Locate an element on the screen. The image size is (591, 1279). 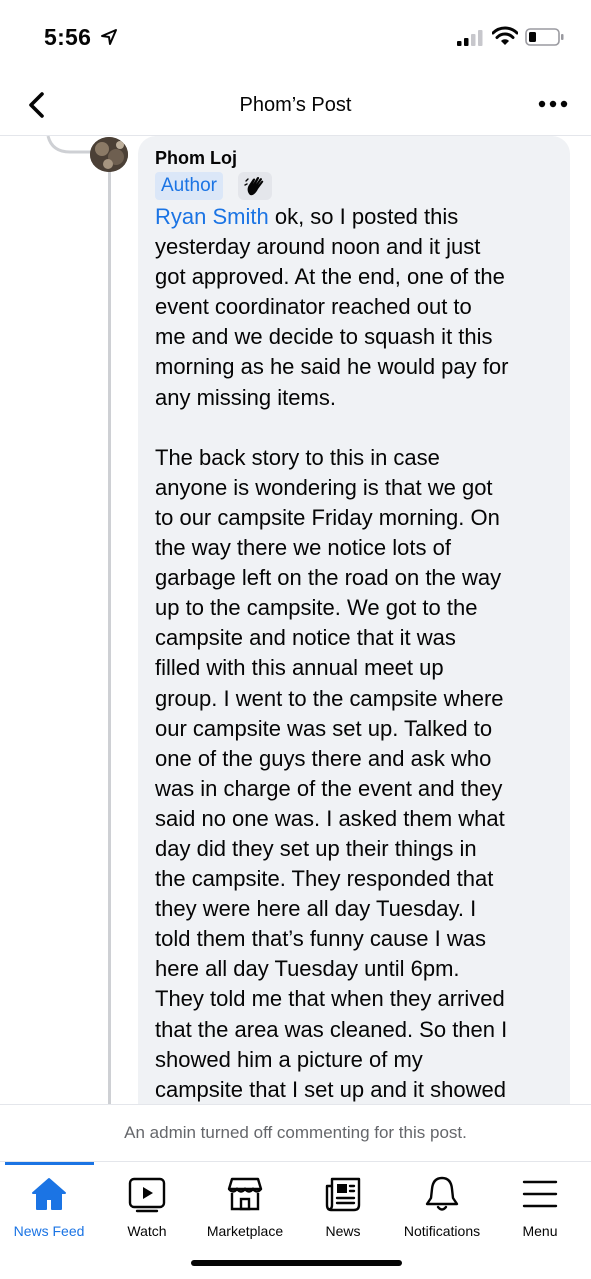
cellular-signal-icon is located at coordinates (470, 38).